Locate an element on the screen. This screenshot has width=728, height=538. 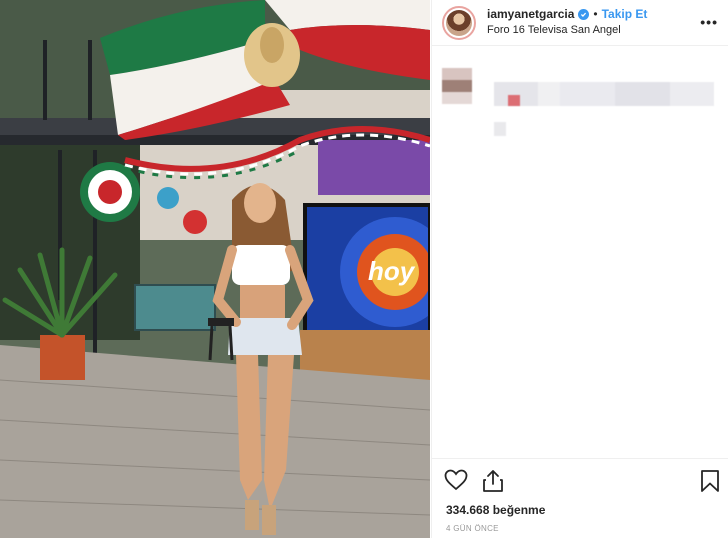
avatar is located at coordinates (459, 22).